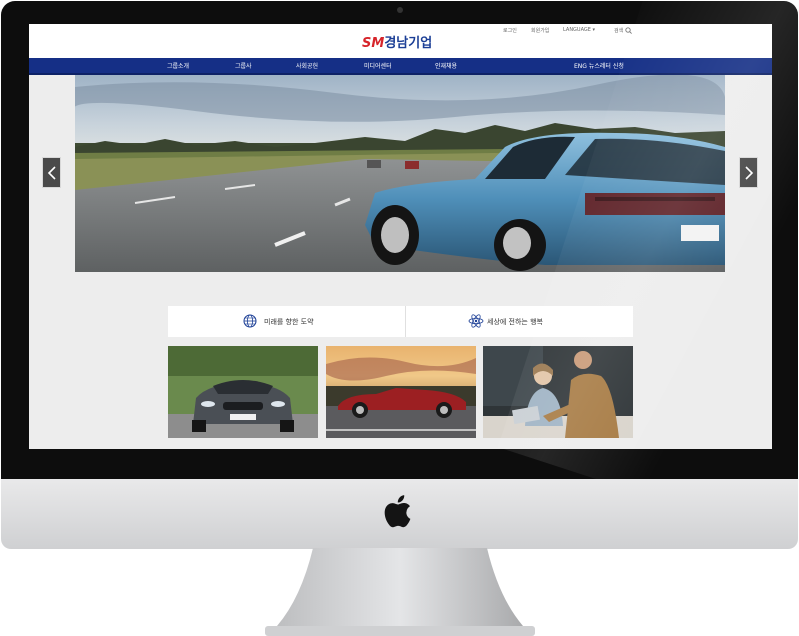  What do you see at coordinates (378, 65) in the screenshot?
I see `nav-item-media: 미디어센터` at bounding box center [378, 65].